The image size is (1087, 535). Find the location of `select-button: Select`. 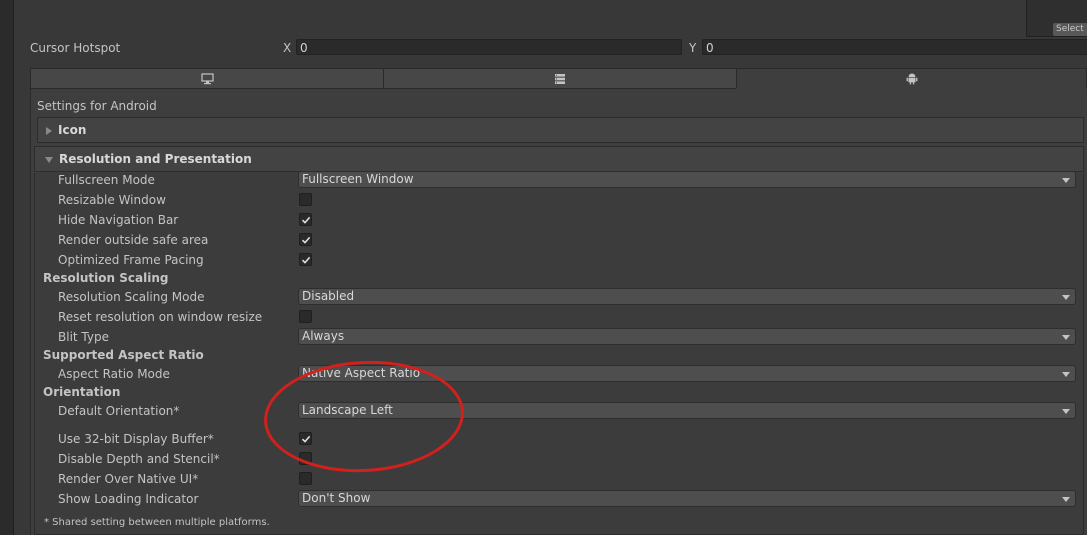

select-button: Select is located at coordinates (1070, 29).